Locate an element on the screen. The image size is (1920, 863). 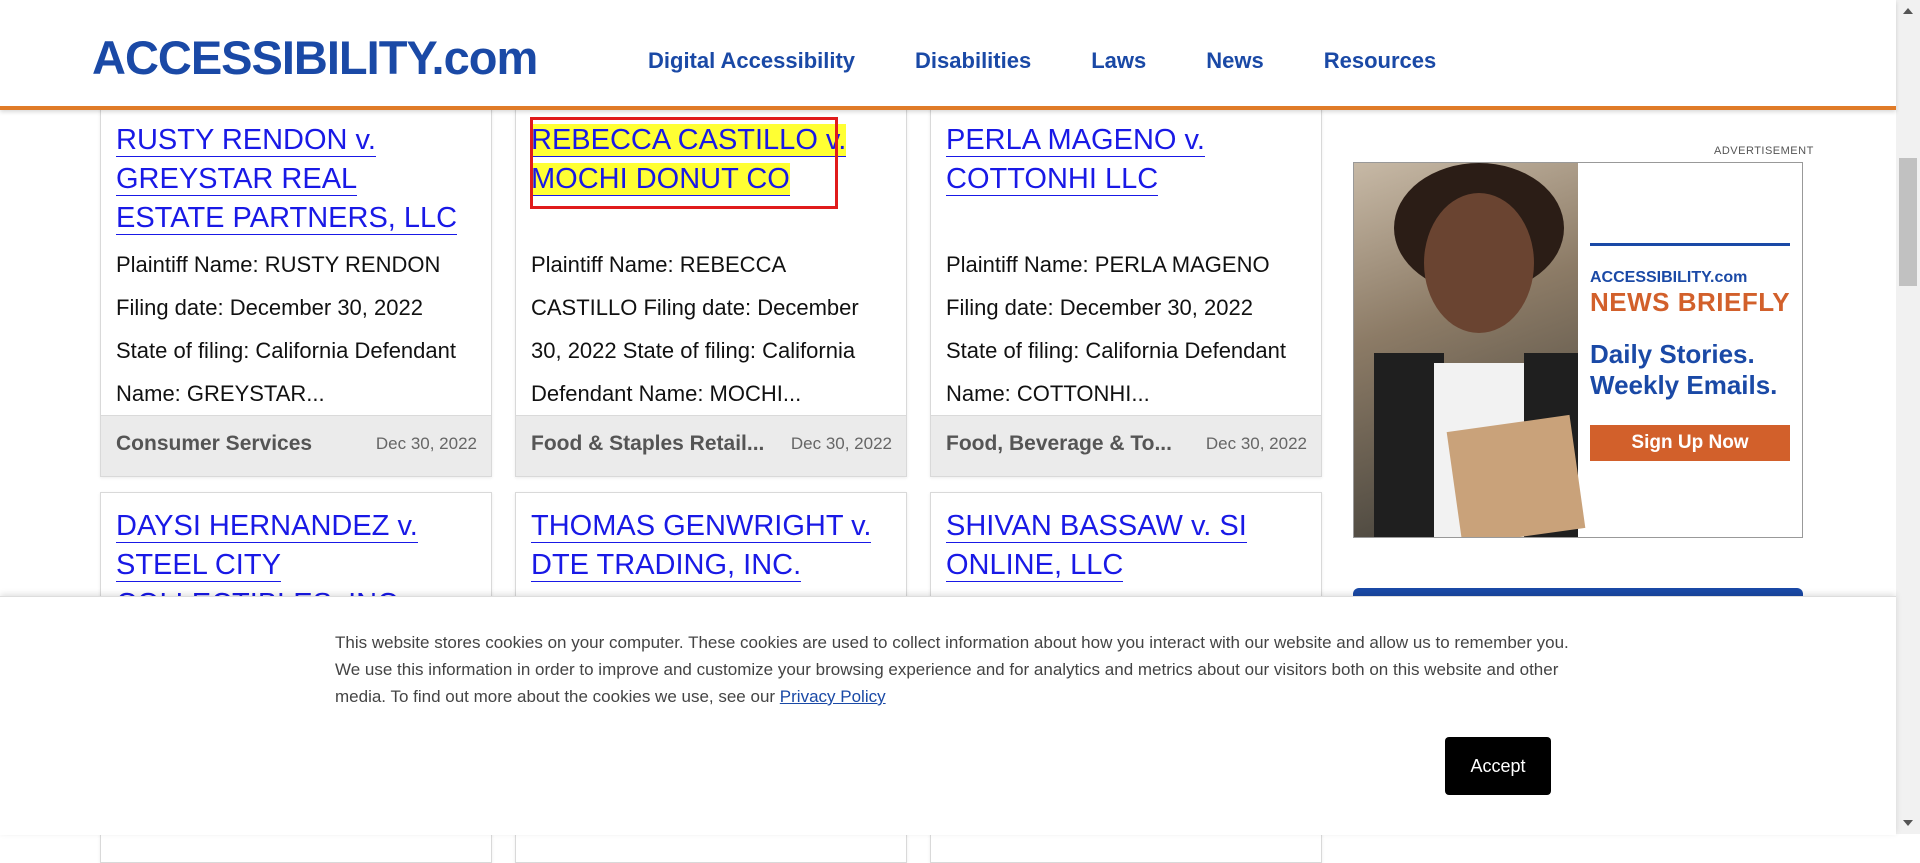
nav-news: News is located at coordinates (1234, 61).